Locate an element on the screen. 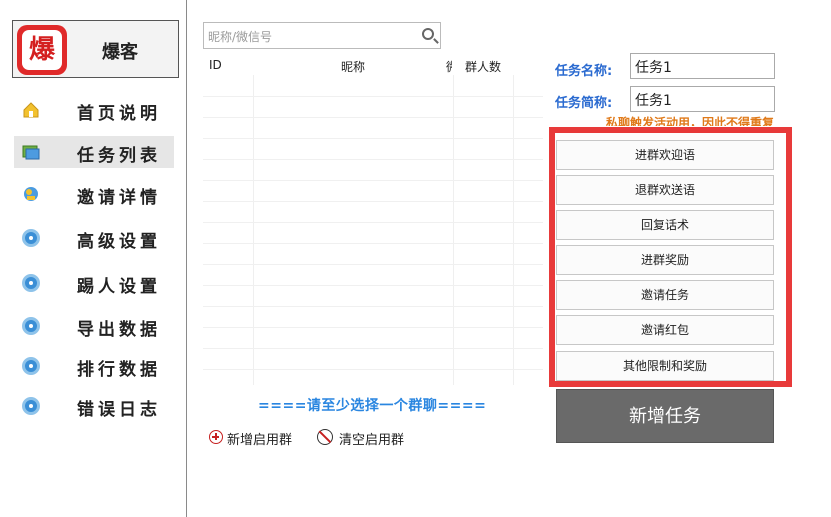 The height and width of the screenshot is (517, 831). task-list-icon is located at coordinates (31, 152).